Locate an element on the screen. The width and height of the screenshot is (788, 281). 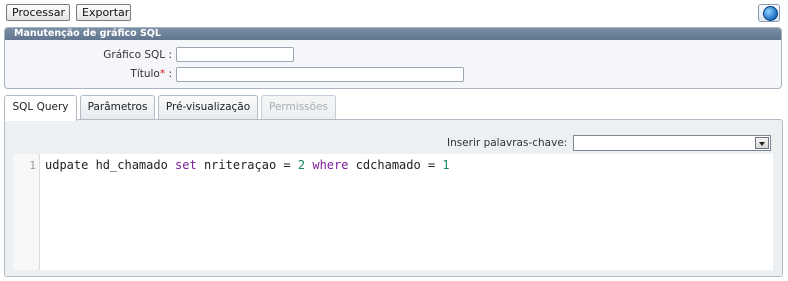
globe-icon is located at coordinates (769, 13).